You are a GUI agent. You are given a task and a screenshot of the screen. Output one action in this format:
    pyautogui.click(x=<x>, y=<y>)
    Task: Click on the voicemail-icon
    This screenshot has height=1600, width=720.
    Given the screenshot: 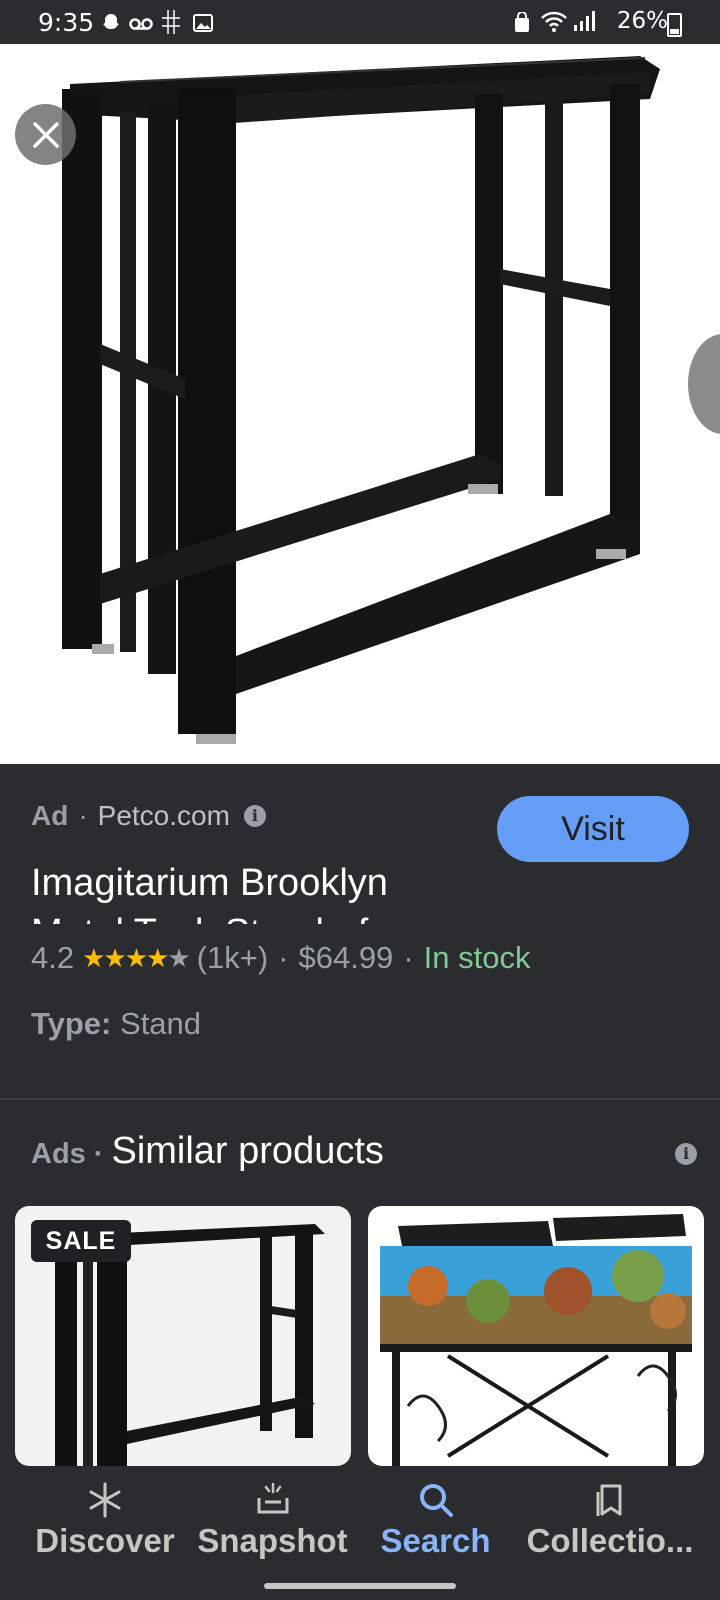 What is the action you would take?
    pyautogui.click(x=141, y=24)
    